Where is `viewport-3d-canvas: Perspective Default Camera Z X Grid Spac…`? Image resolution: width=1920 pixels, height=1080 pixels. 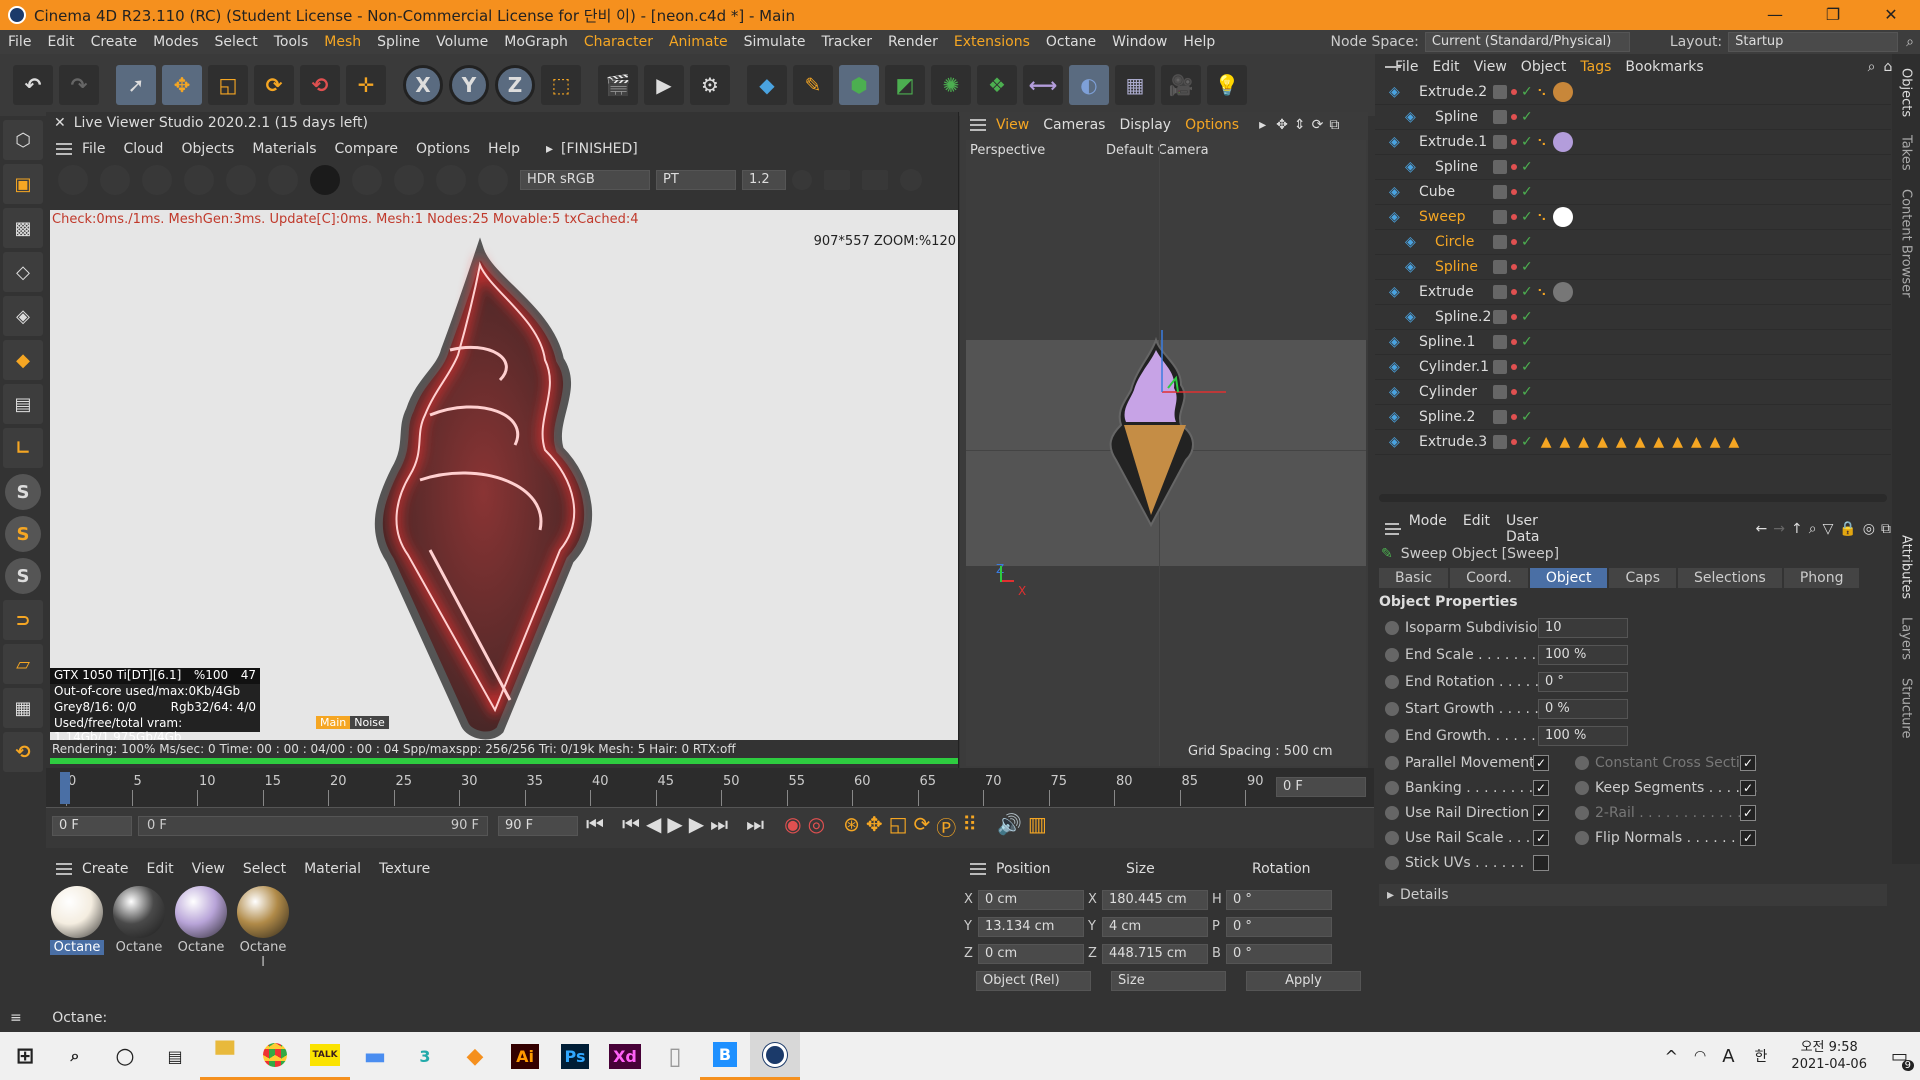
viewport-3d-canvas: Perspective Default Camera Z X Grid Spac… is located at coordinates (1166, 453).